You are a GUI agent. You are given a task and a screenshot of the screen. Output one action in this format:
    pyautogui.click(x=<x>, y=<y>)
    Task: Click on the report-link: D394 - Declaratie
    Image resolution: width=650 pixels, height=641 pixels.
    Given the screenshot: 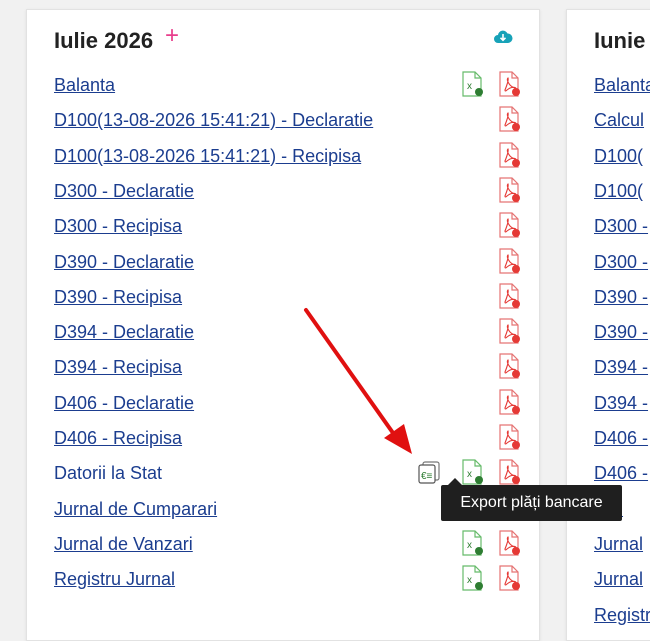 What is the action you would take?
    pyautogui.click(x=124, y=332)
    